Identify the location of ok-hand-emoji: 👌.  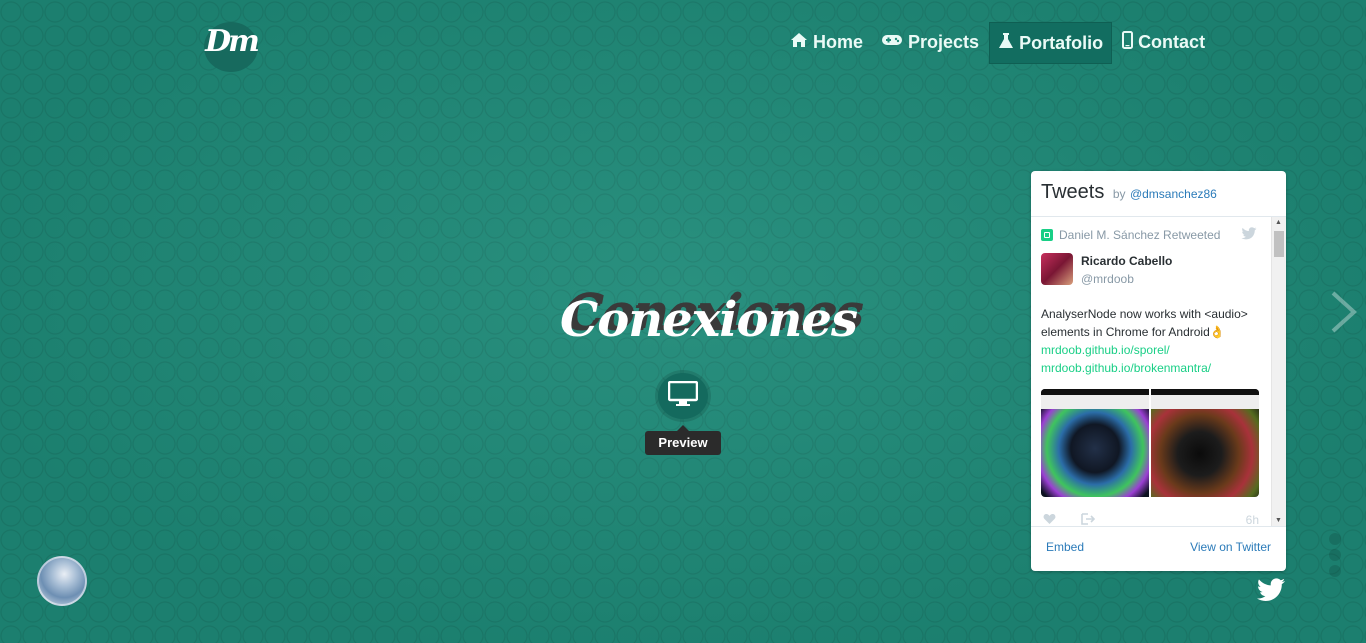
(1217, 332).